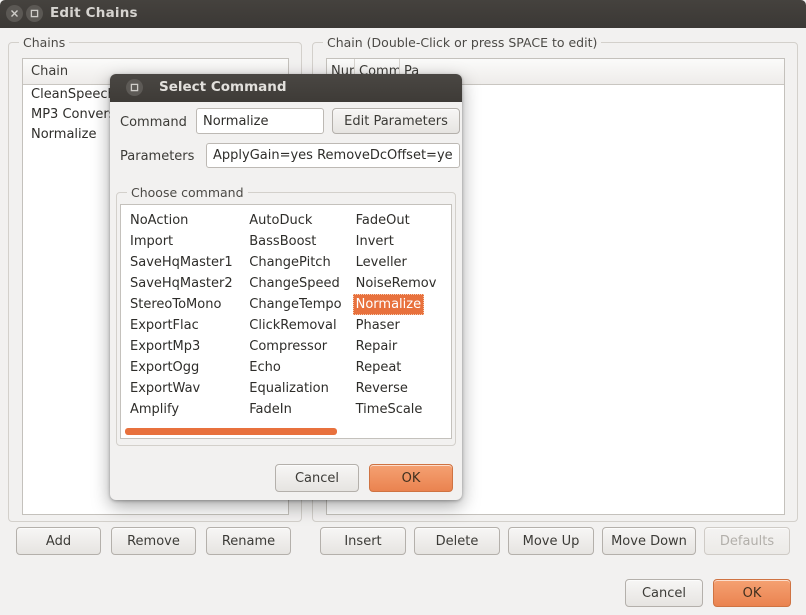 The width and height of the screenshot is (806, 615). I want to click on window-controls, so click(24, 13).